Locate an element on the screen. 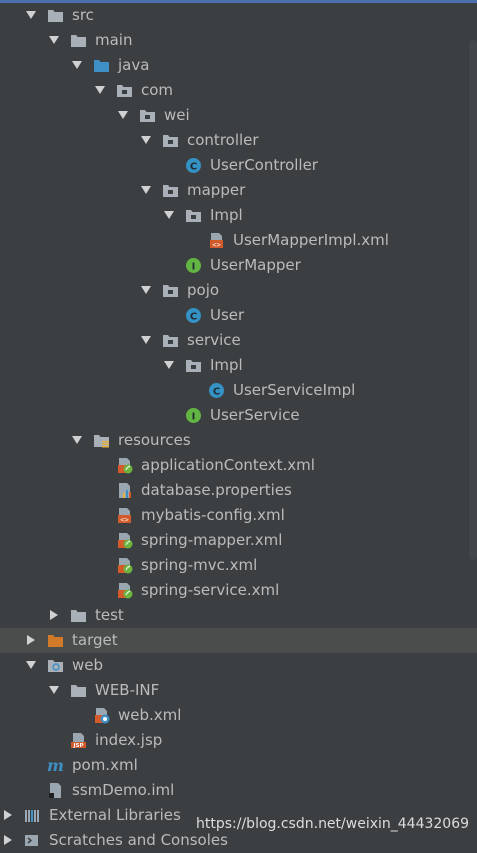 The image size is (477, 853). tree-item-database-properties: database.properties is located at coordinates (238, 490).